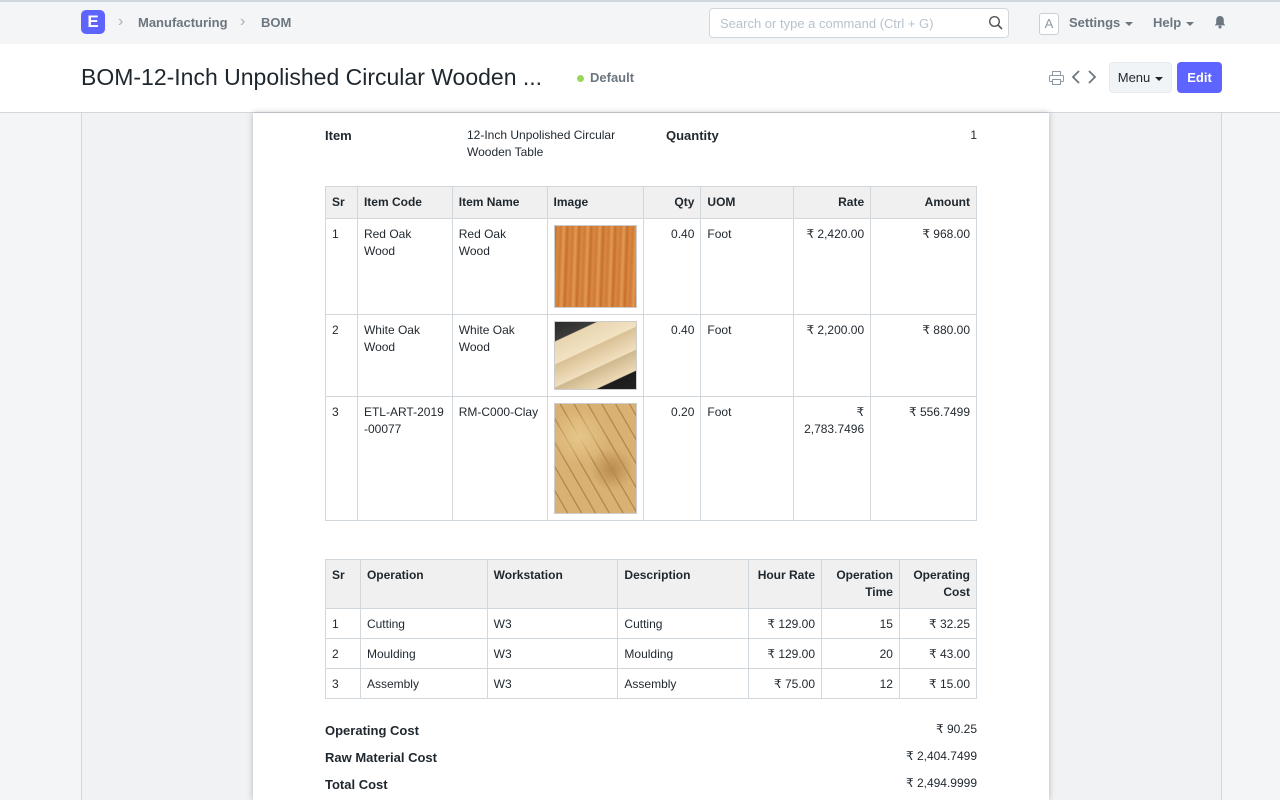 The width and height of the screenshot is (1280, 800). I want to click on column-header: Image, so click(595, 202).